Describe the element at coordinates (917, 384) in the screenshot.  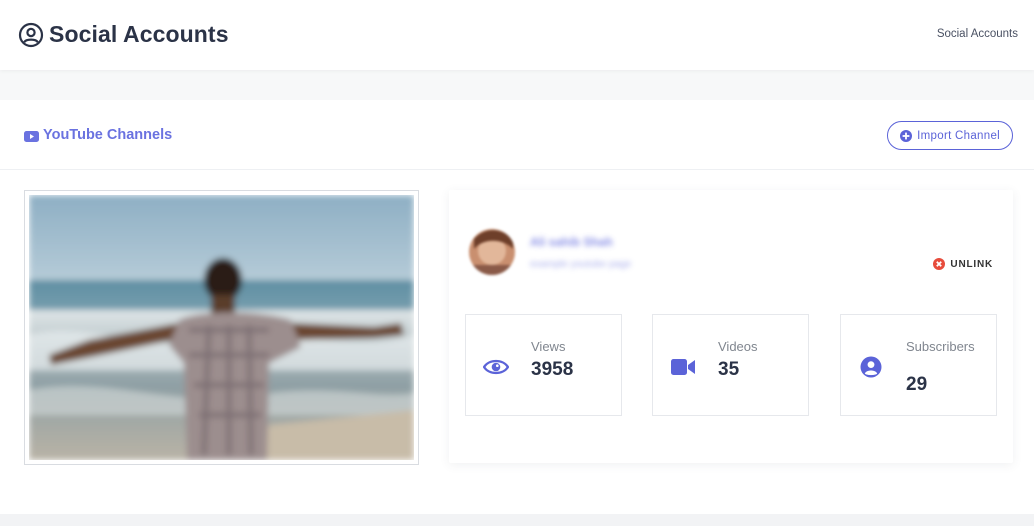
I see `subscribers-value: 29` at that location.